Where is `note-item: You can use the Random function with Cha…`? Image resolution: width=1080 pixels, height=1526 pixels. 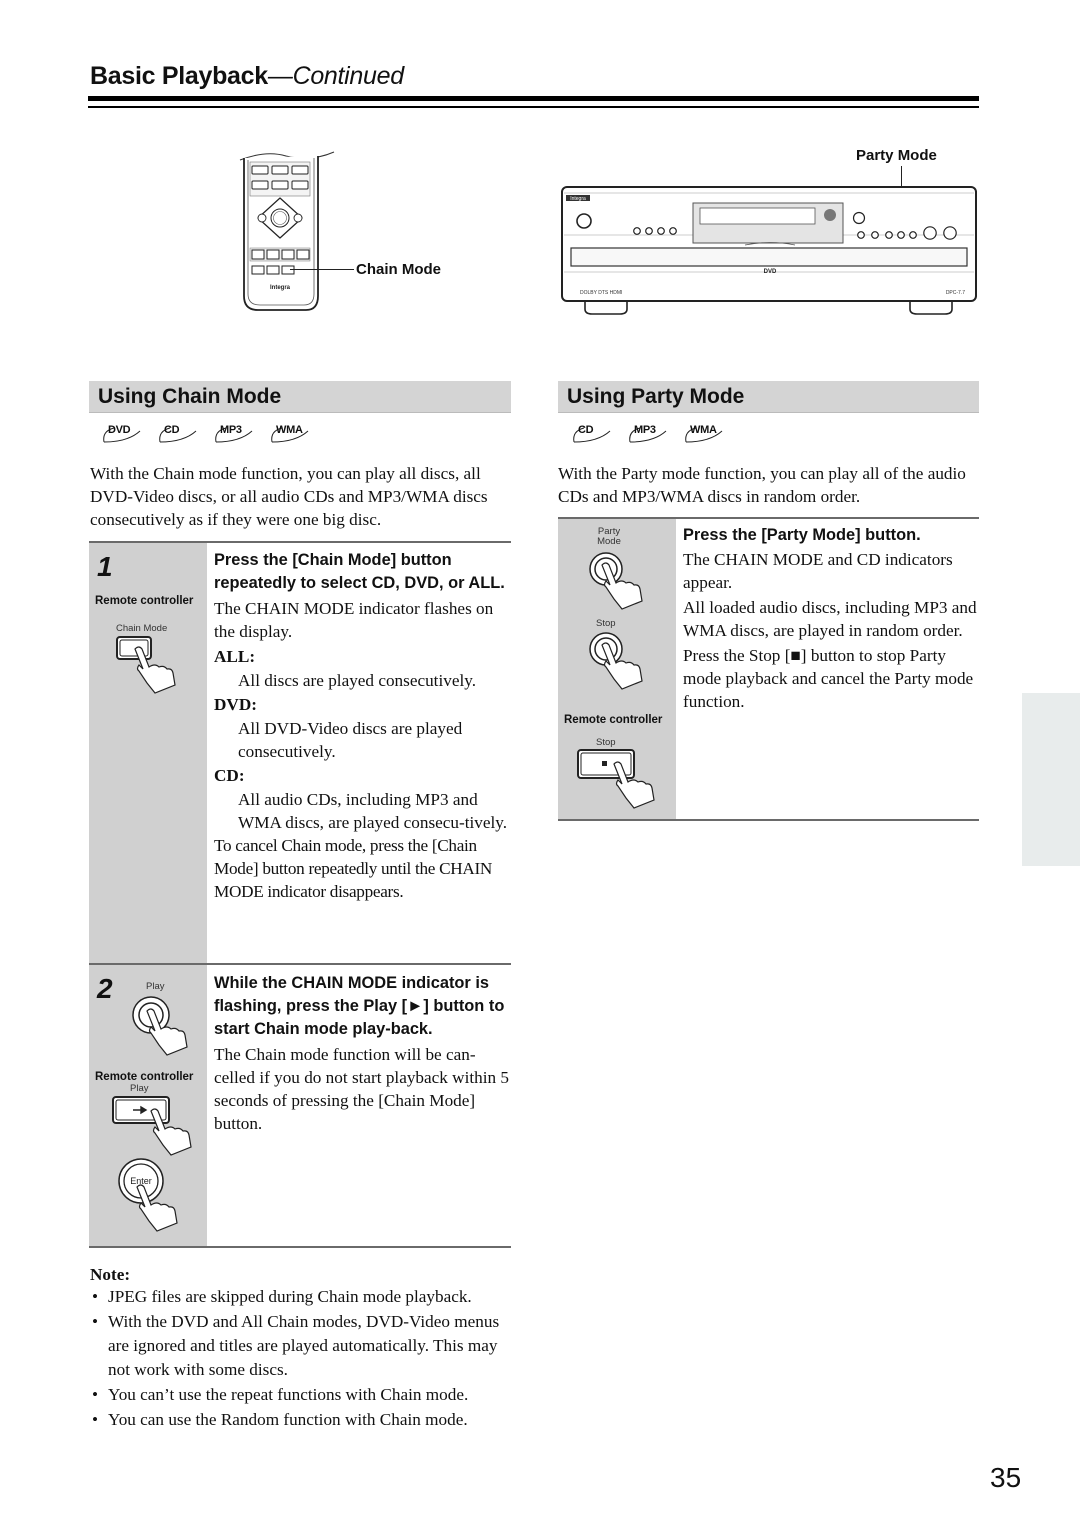
note-item: You can use the Random function with Cha… is located at coordinates (302, 1420).